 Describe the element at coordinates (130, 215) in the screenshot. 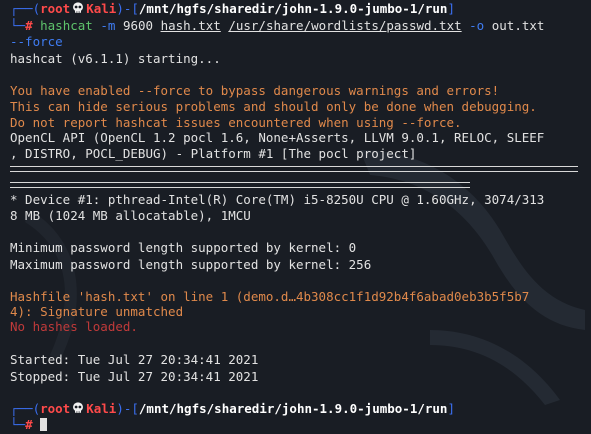

I see `device-line-2: 8 MB (1024 MB allocatable), 1MCU` at that location.